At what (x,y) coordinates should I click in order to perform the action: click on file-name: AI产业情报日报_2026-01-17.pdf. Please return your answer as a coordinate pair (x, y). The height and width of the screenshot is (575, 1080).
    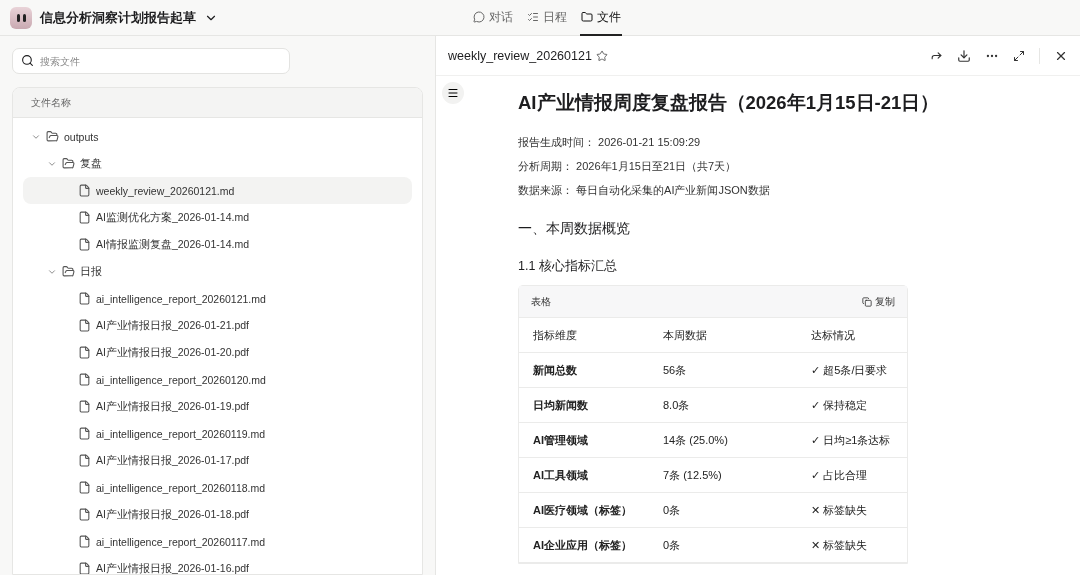
    Looking at the image, I should click on (172, 460).